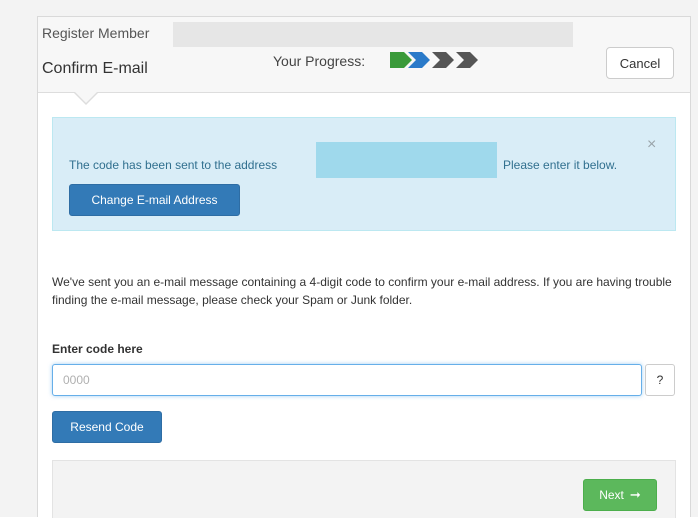 Image resolution: width=698 pixels, height=518 pixels. What do you see at coordinates (86, 97) in the screenshot?
I see `header-caret` at bounding box center [86, 97].